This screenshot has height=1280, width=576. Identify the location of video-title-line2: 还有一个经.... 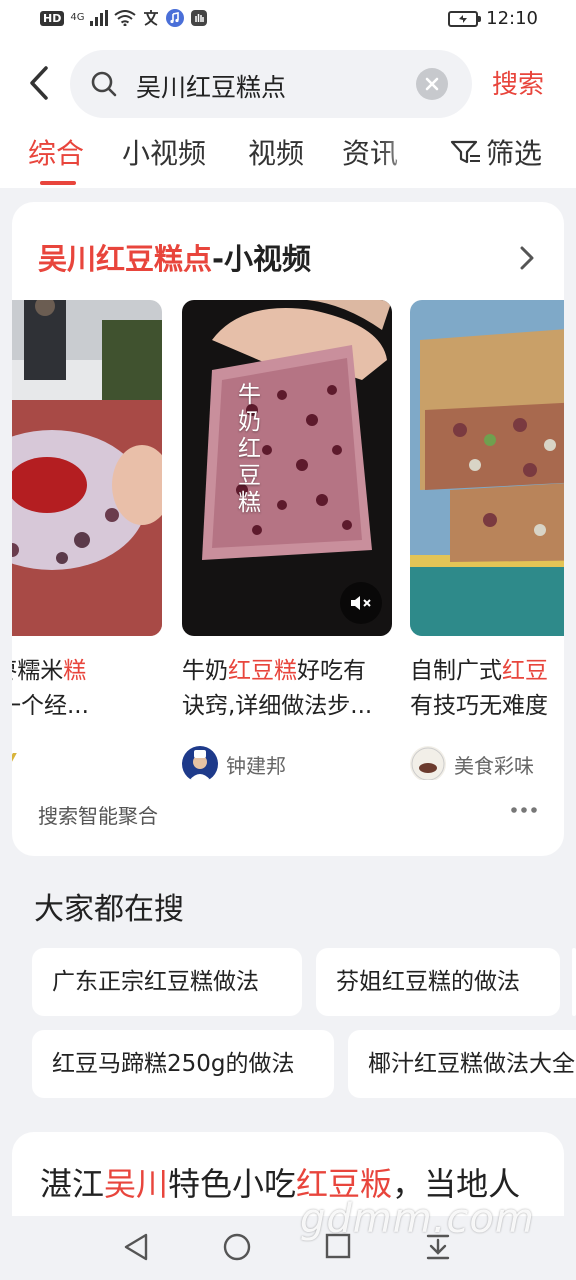
(50, 706).